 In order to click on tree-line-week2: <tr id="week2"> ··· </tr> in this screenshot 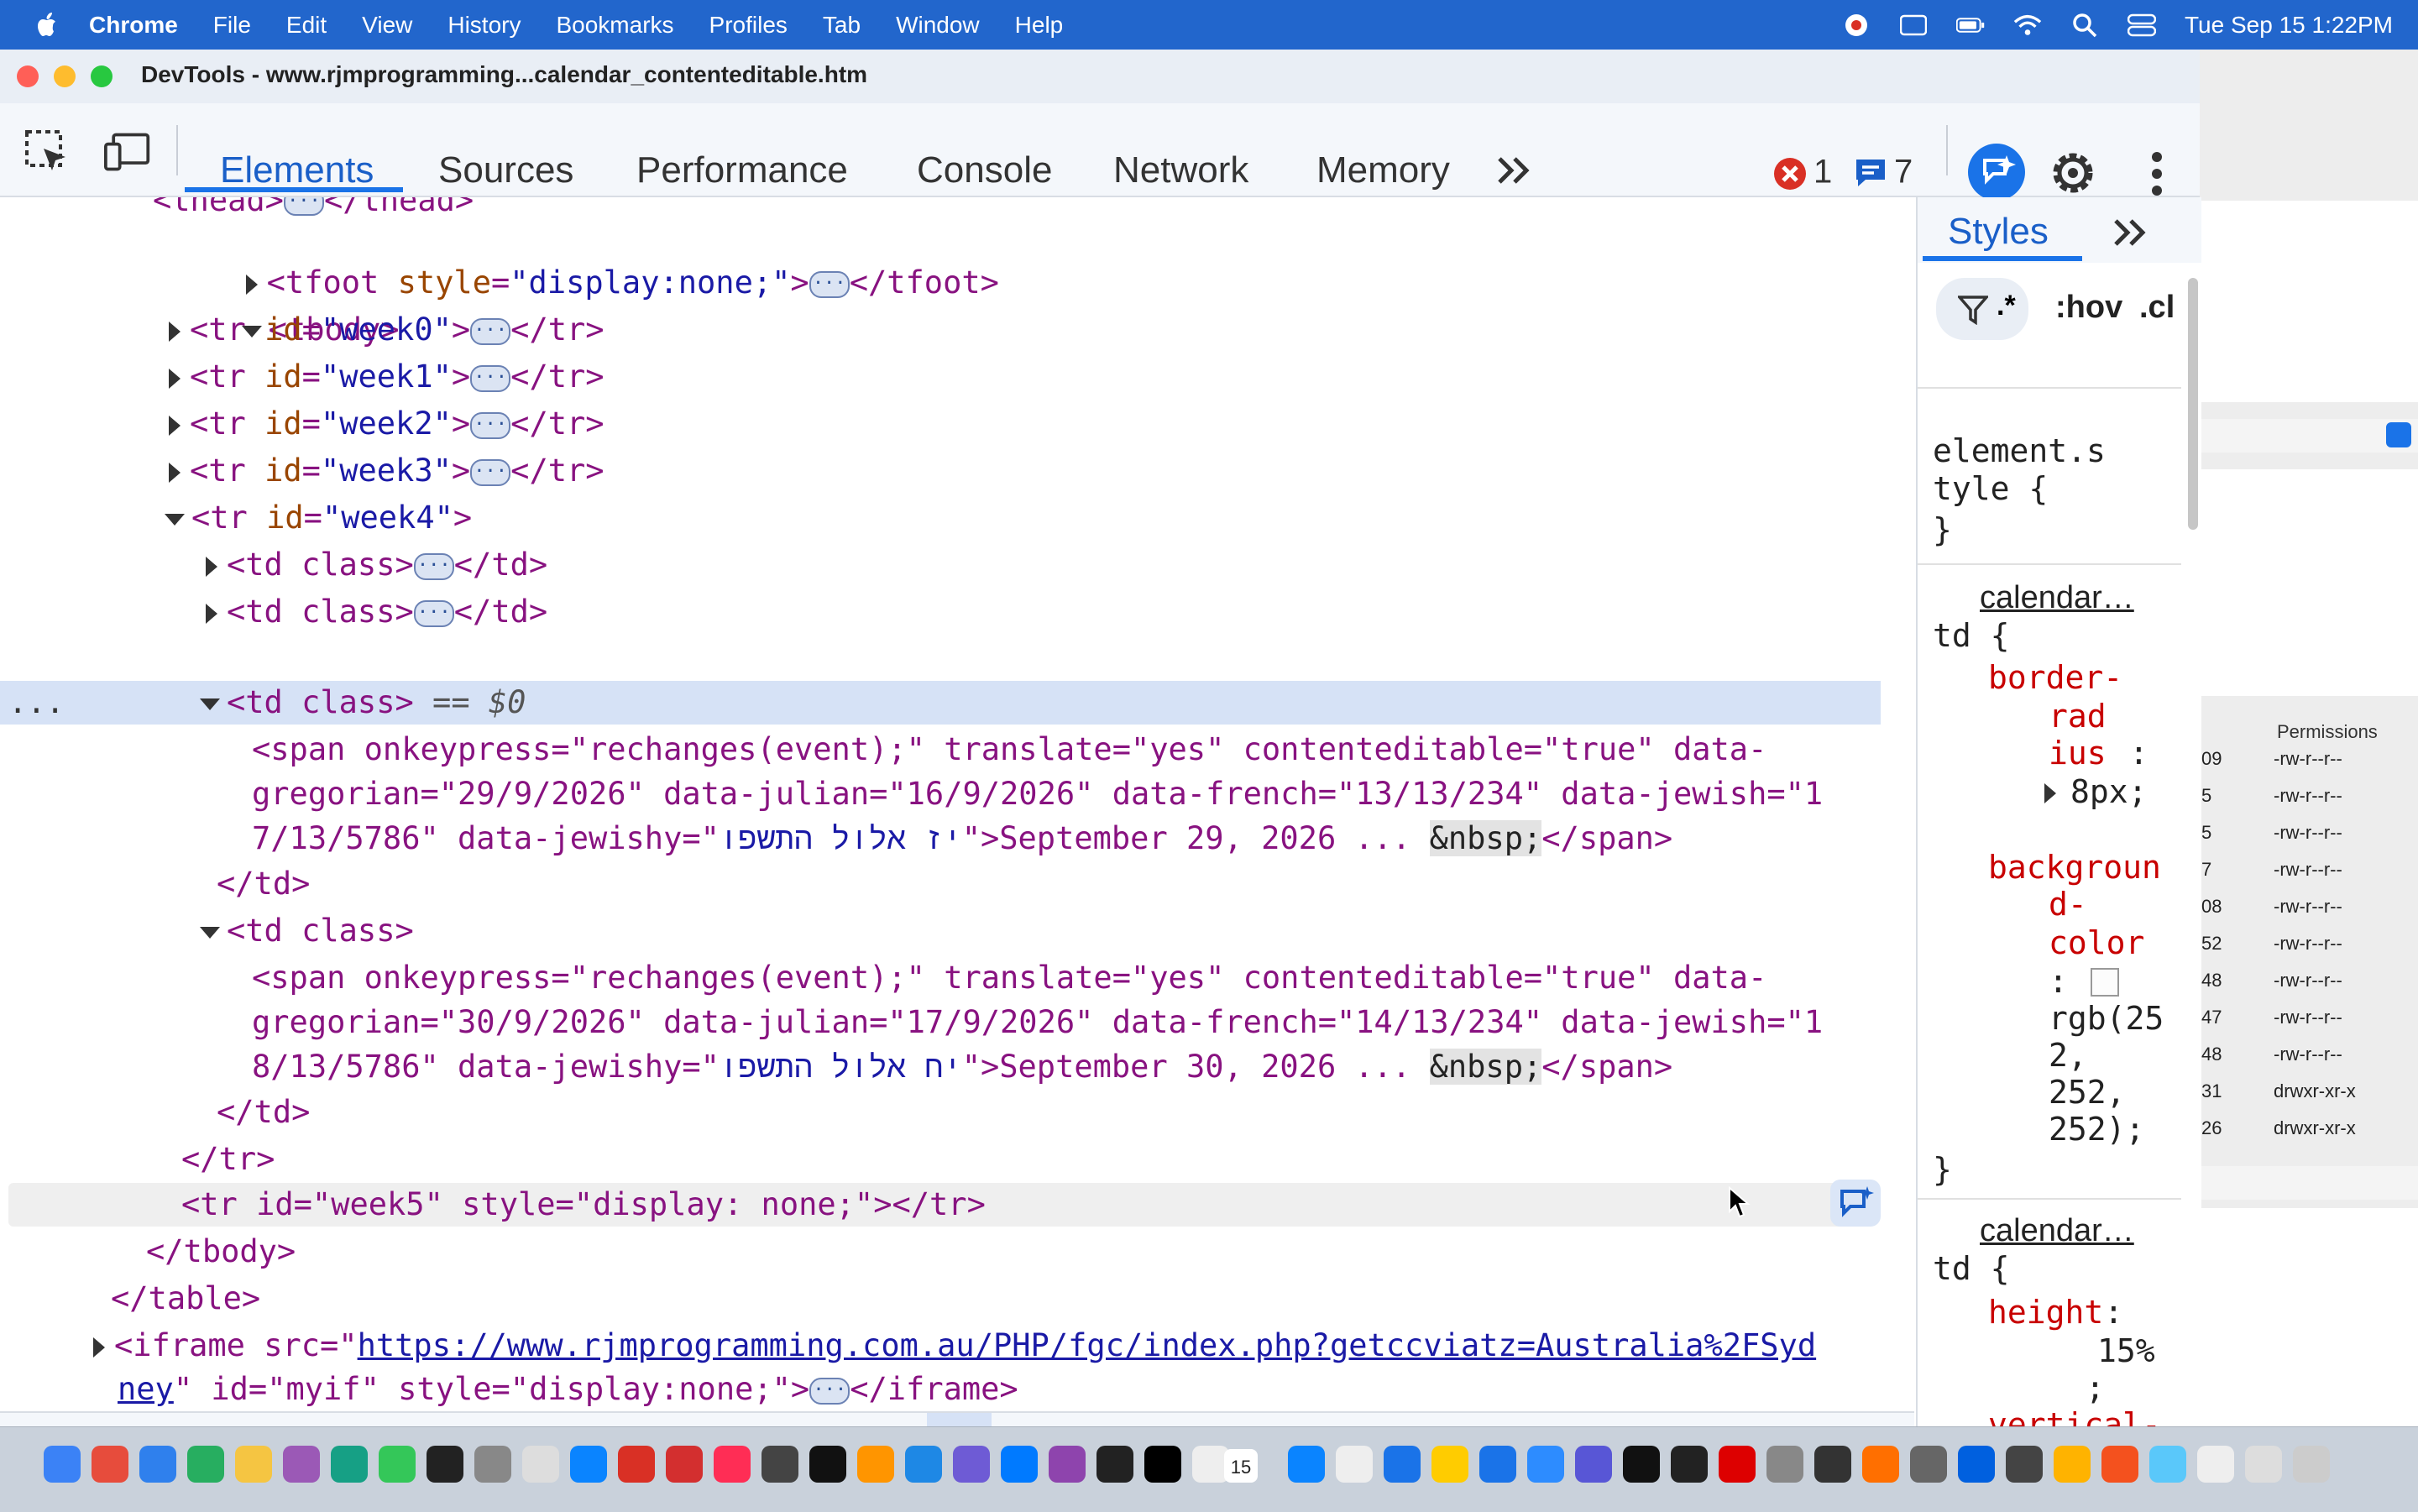, I will do `click(385, 423)`.